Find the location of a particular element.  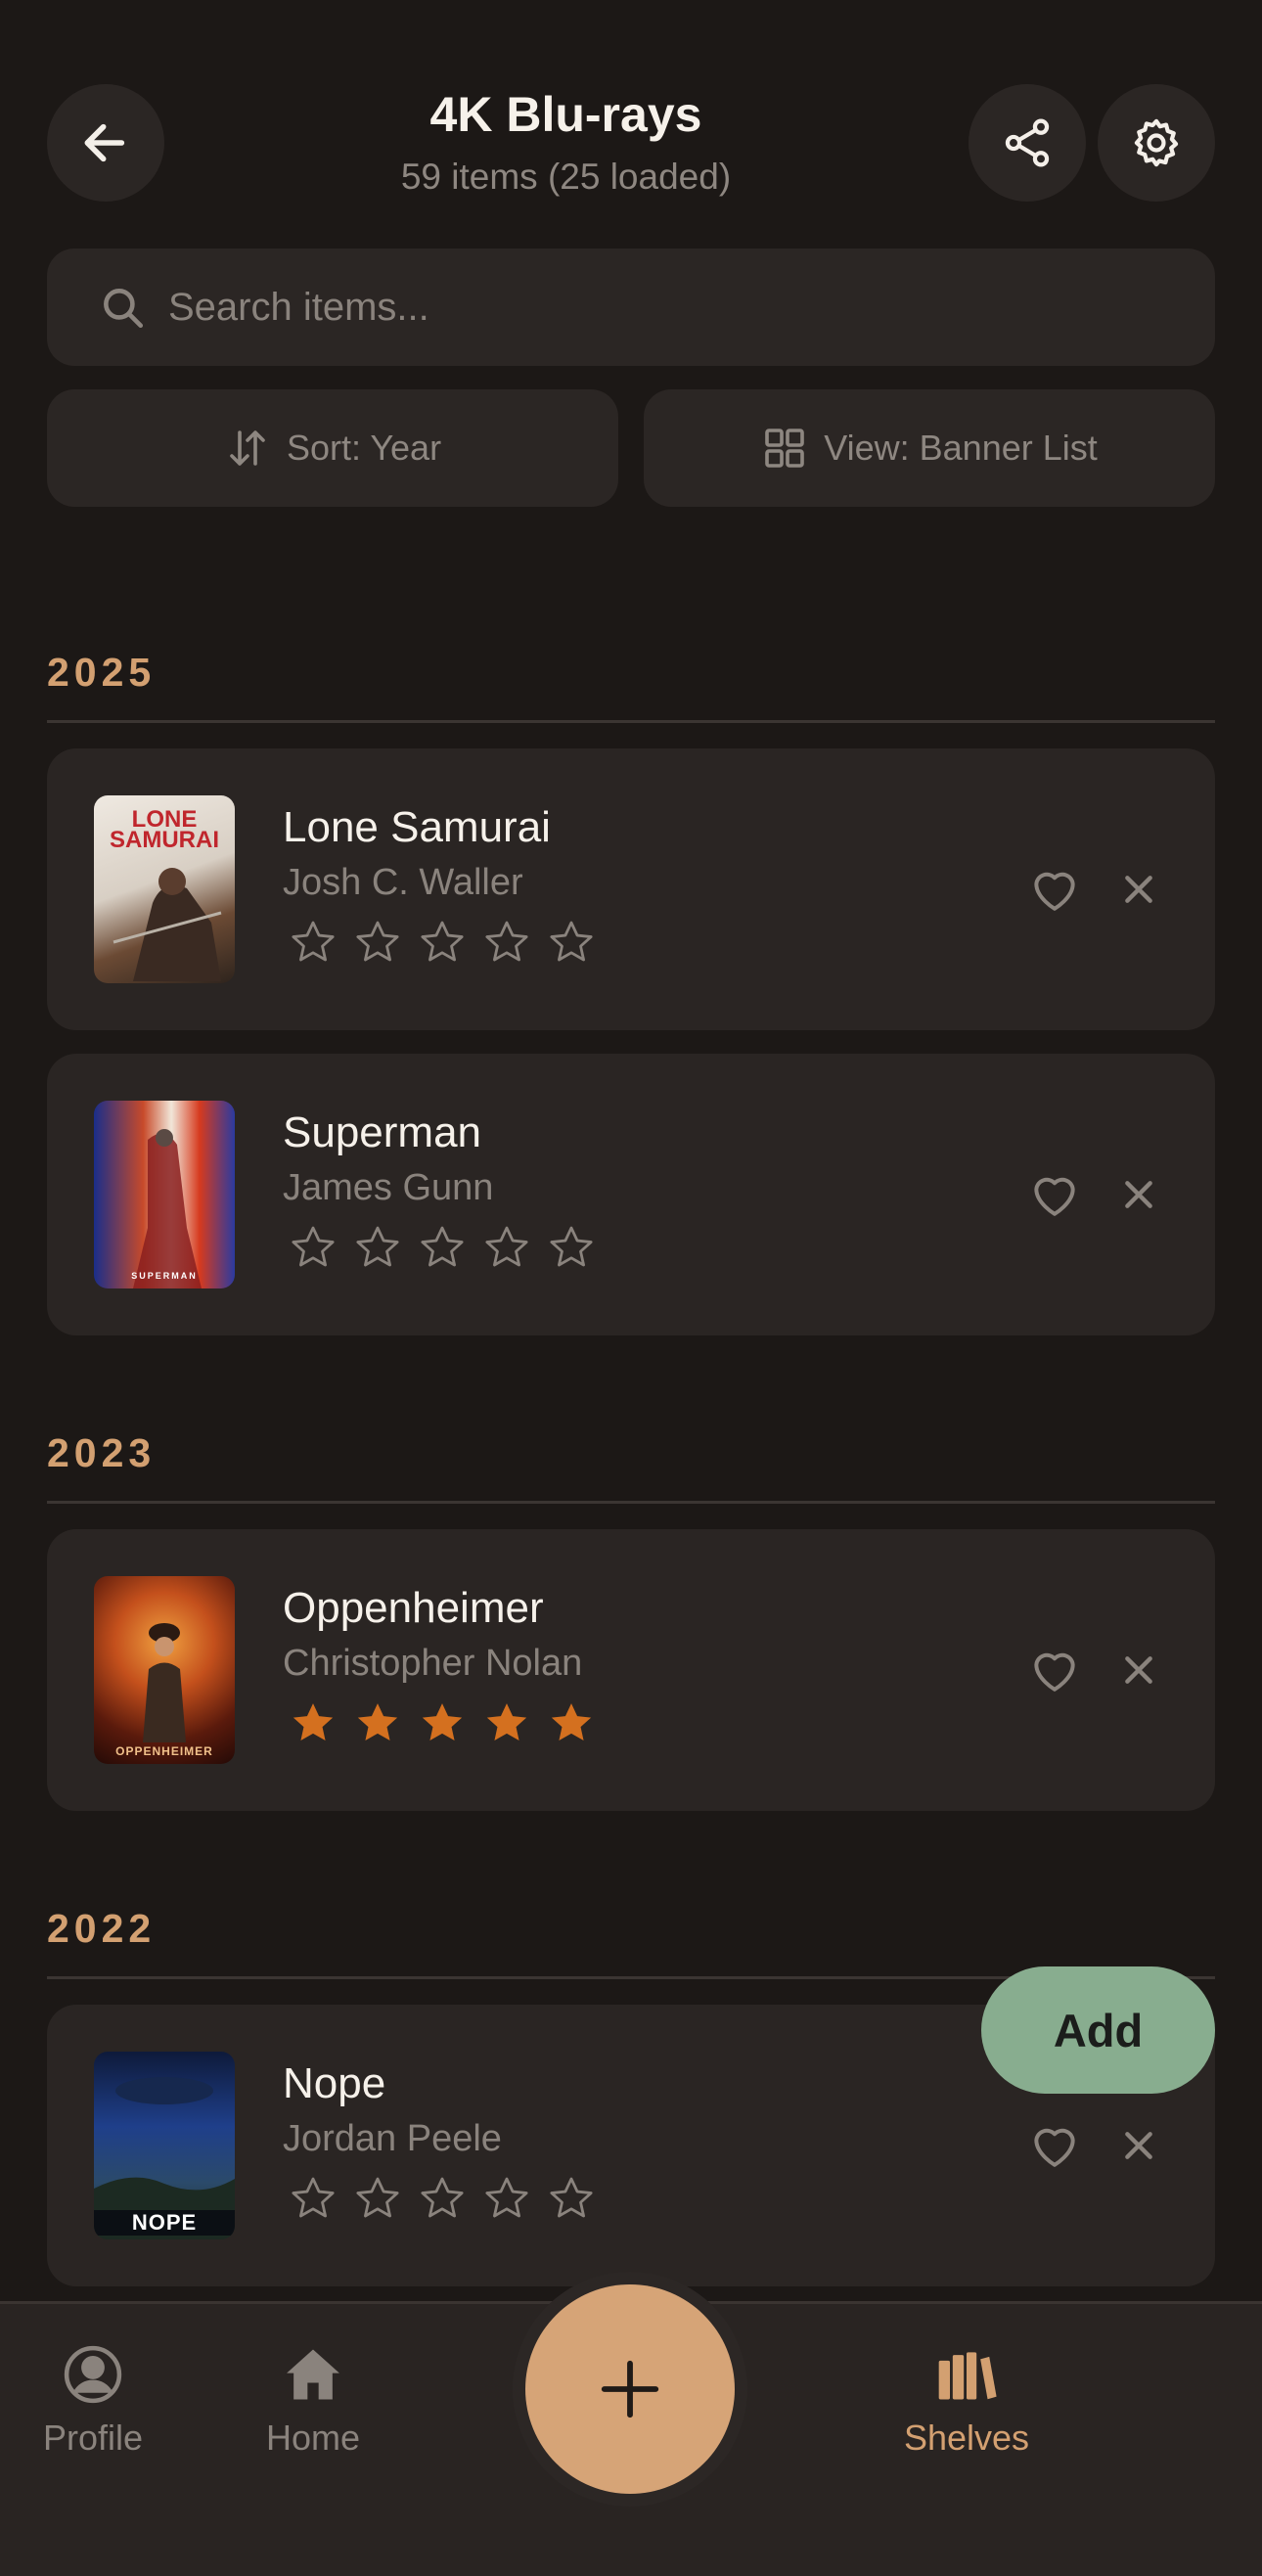

poster-title: OPPENHEIMER is located at coordinates (164, 1751).